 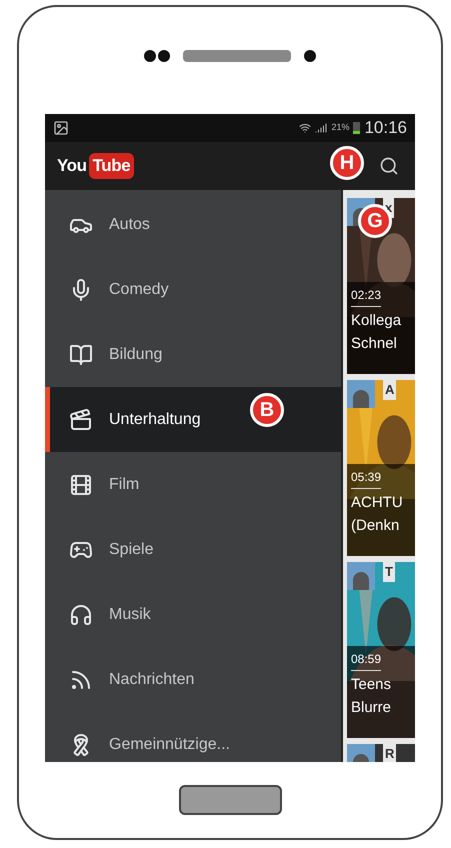 I want to click on category-item: Autos, so click(x=193, y=224).